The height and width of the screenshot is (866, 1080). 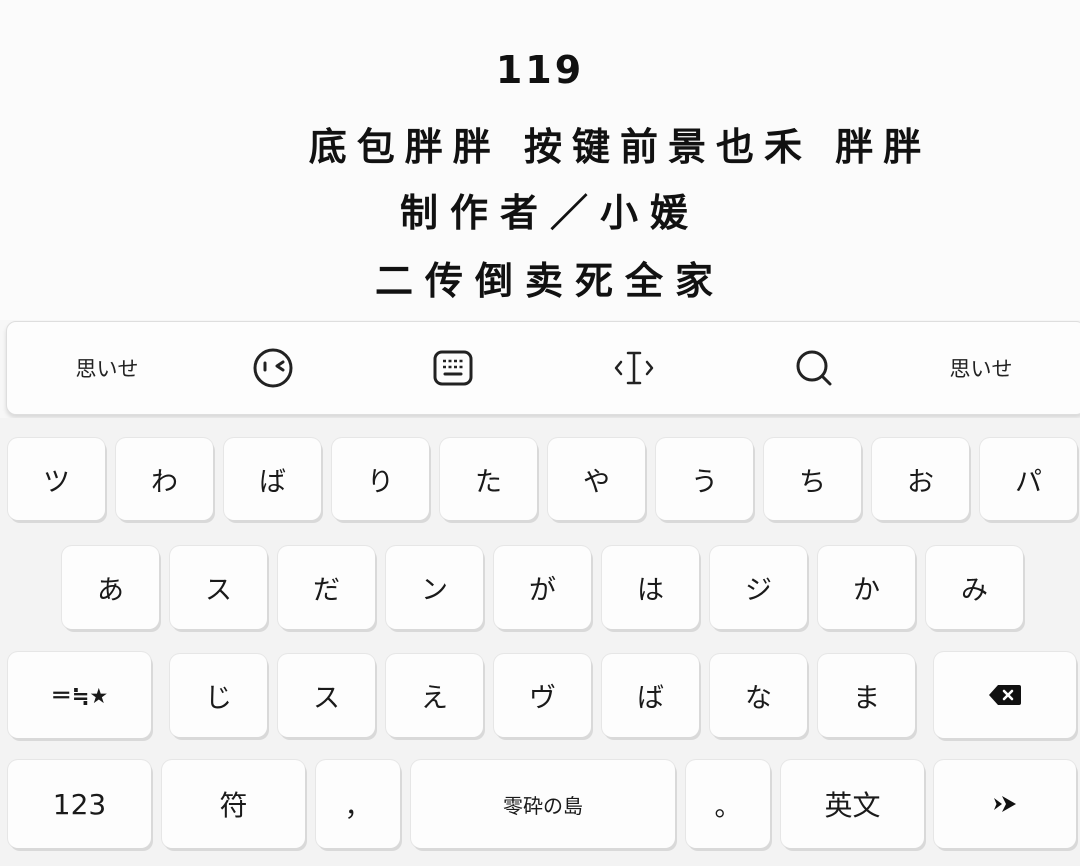 What do you see at coordinates (218, 587) in the screenshot?
I see `key-row2-2: ス` at bounding box center [218, 587].